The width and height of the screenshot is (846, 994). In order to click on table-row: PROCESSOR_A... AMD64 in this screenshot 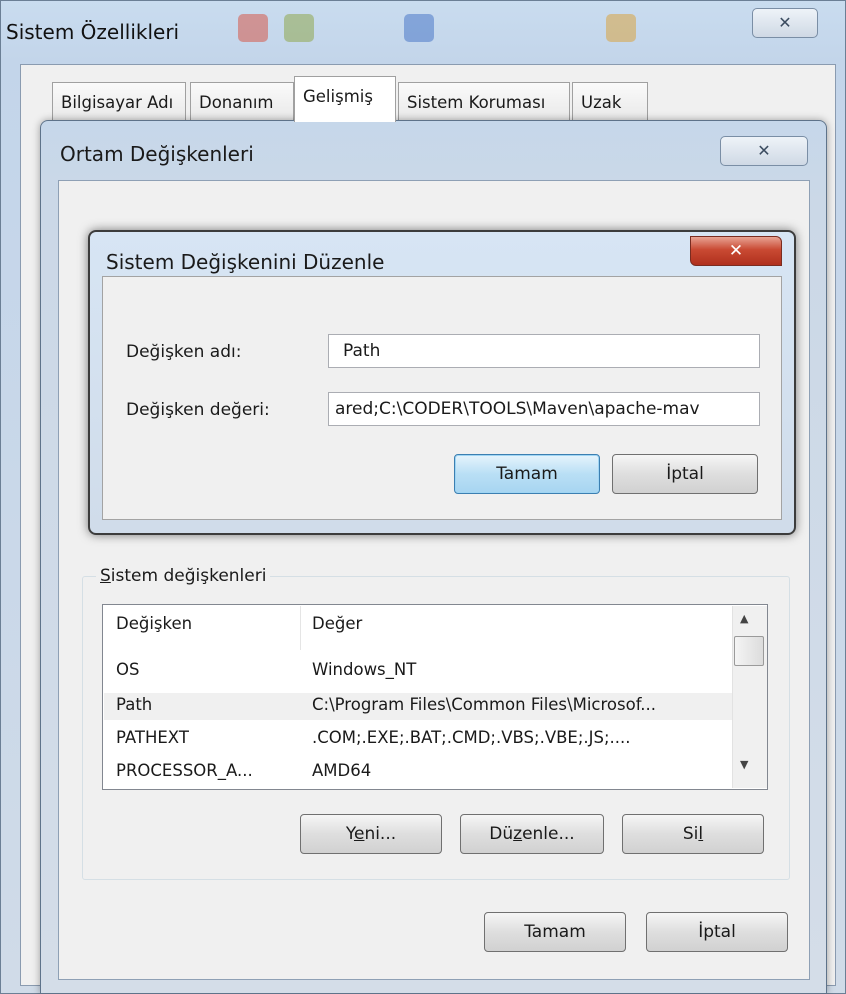, I will do `click(419, 772)`.